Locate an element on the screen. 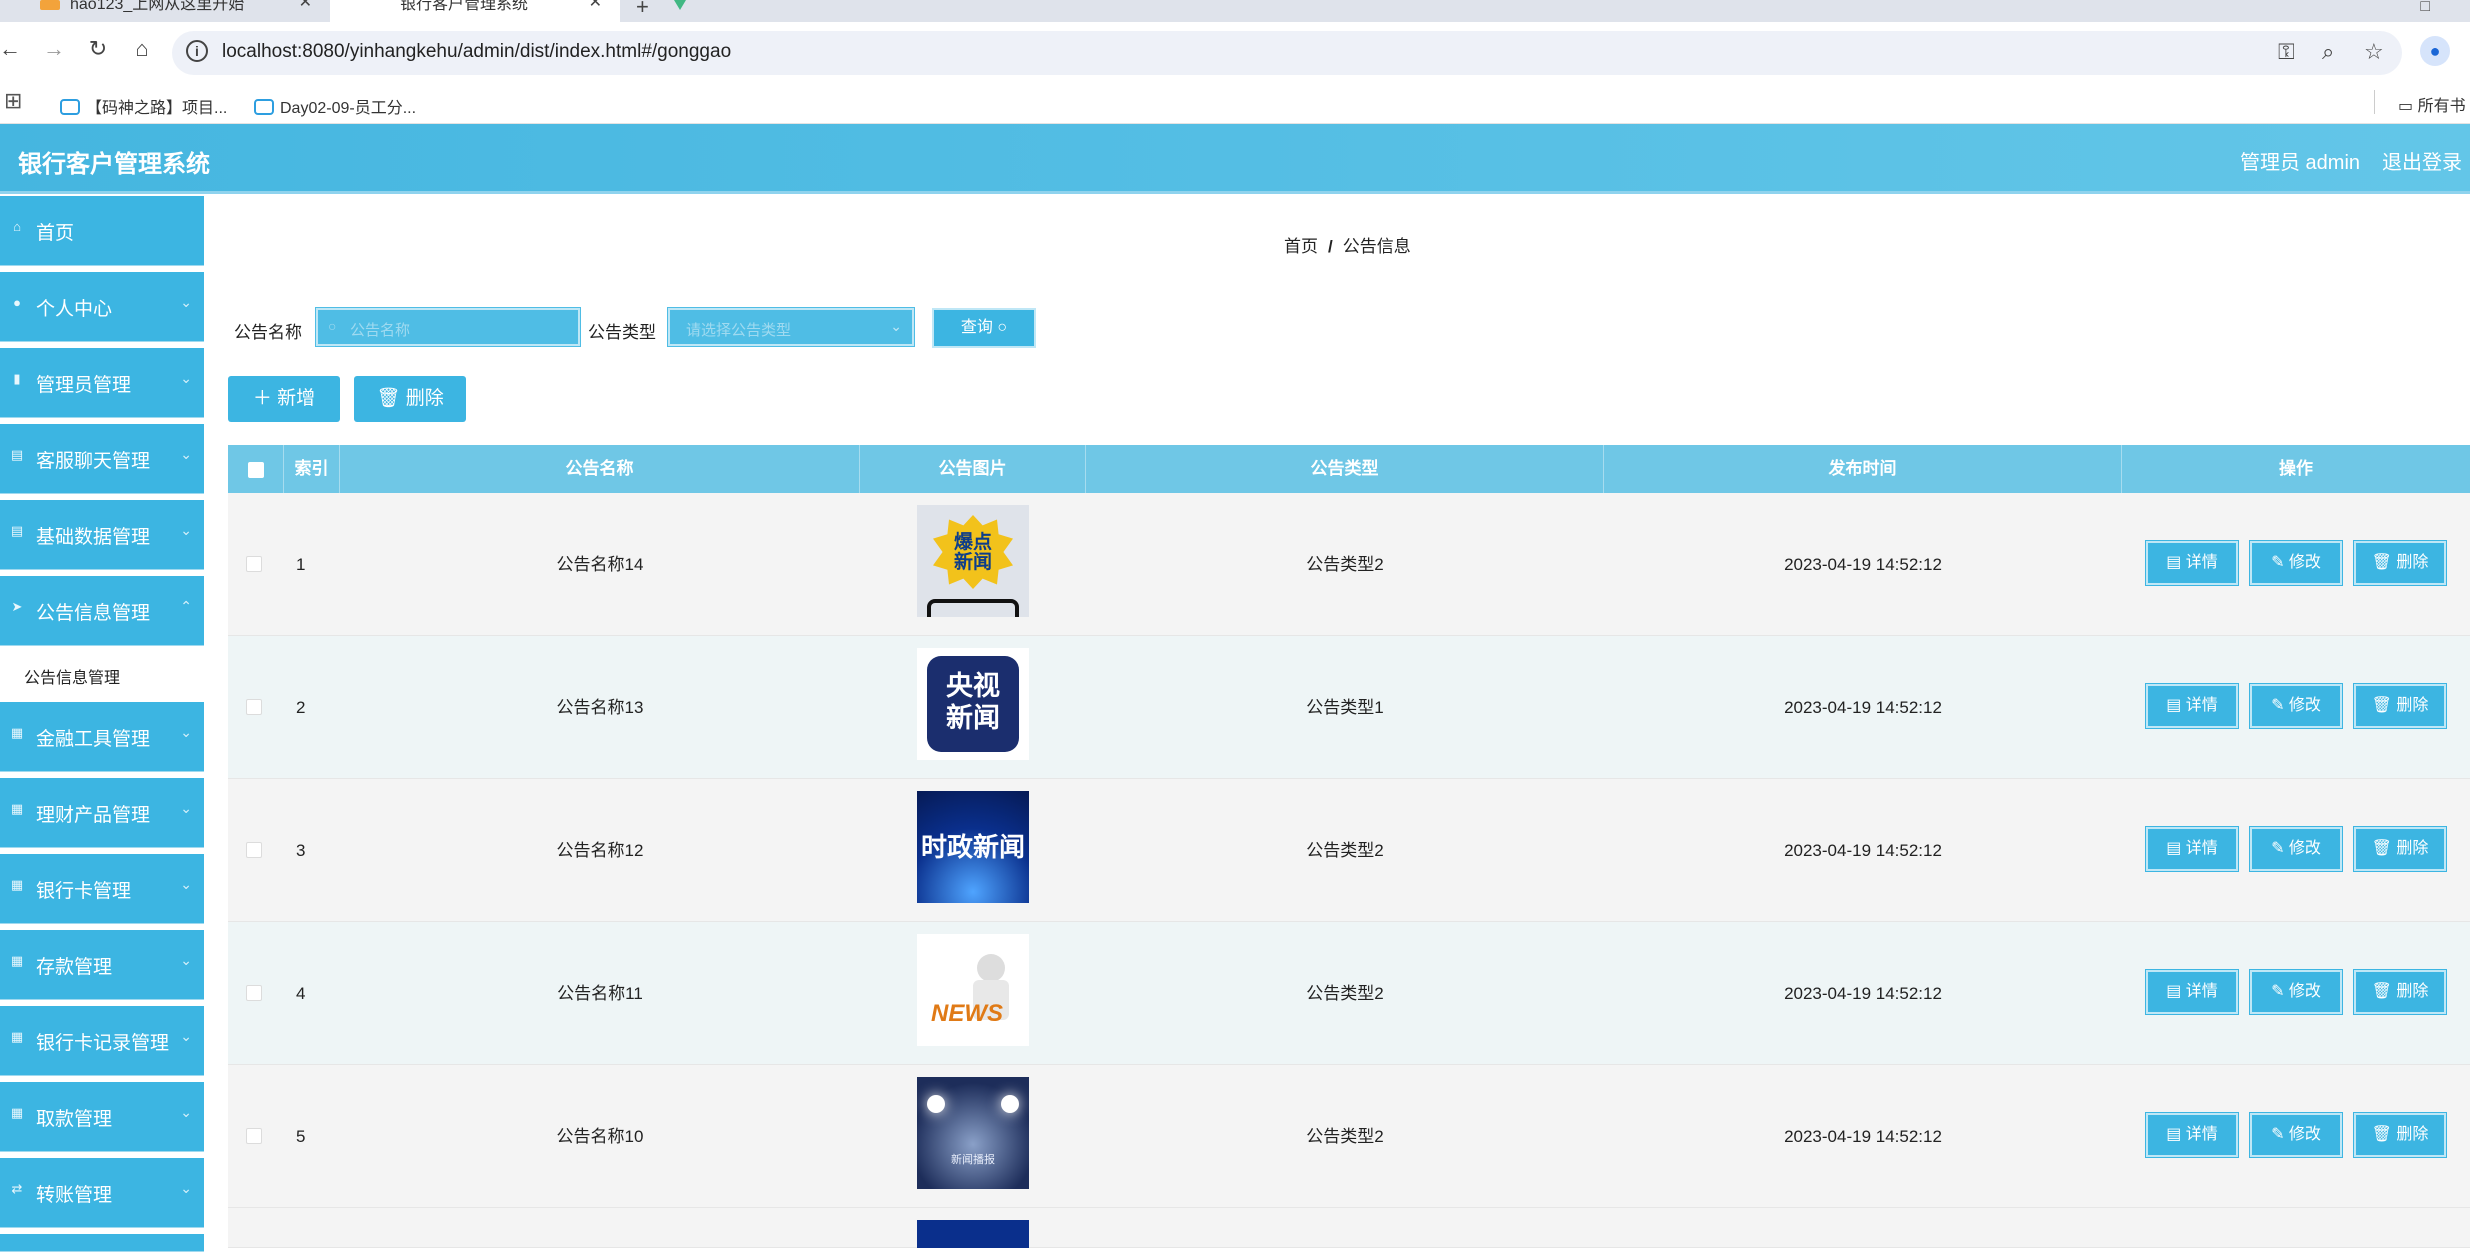 The height and width of the screenshot is (1252, 2470). sidebar-item-admin: ▮ 管理员管理 ⌄ is located at coordinates (102, 383).